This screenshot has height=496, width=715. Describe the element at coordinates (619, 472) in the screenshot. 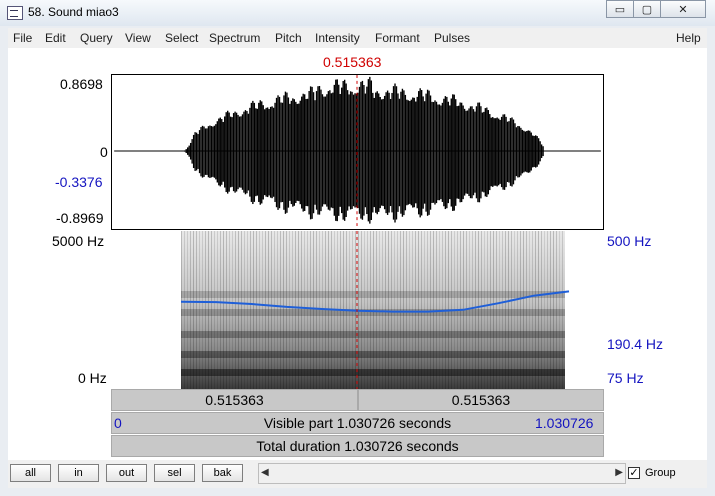

I see `scroll-right-icon: ▶` at that location.